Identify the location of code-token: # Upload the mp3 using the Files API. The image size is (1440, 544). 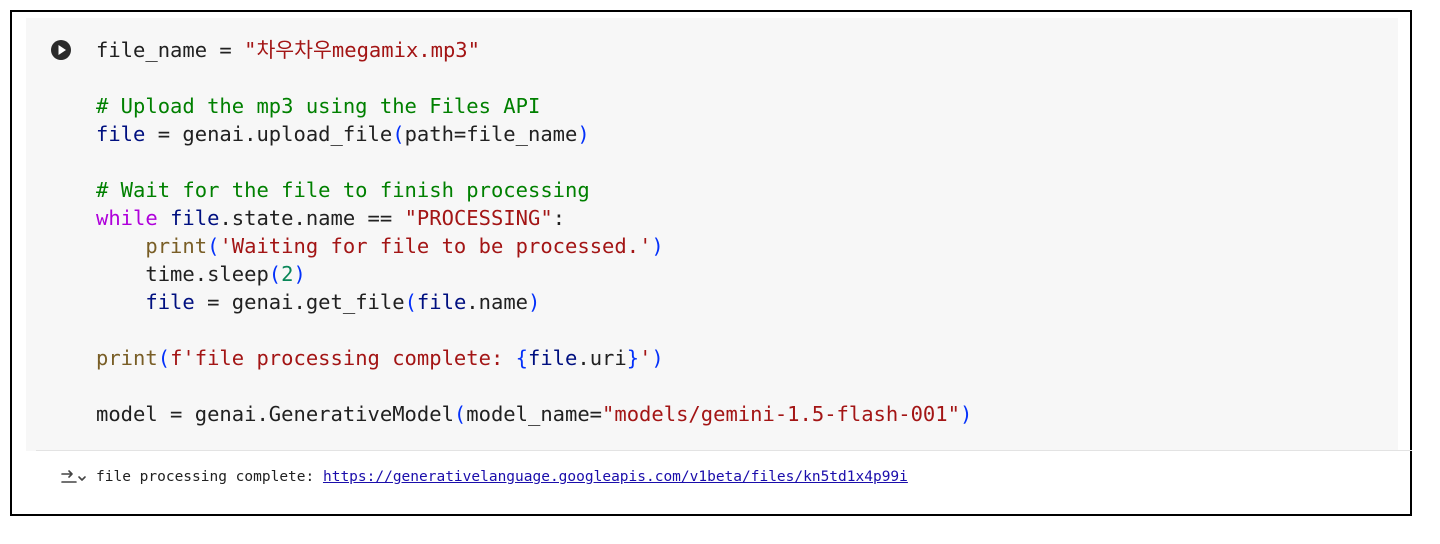
(318, 106).